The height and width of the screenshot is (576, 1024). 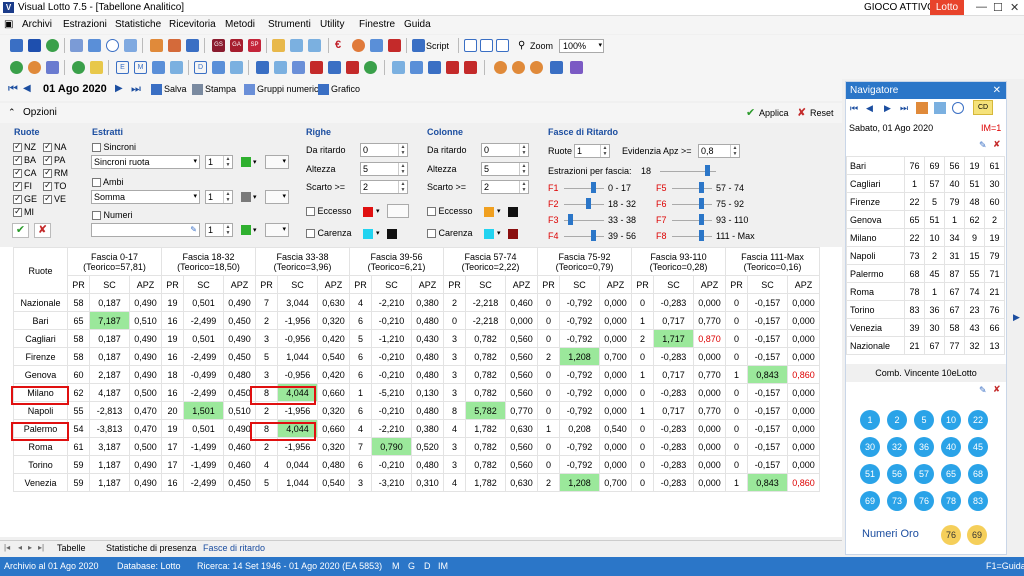 I want to click on reset-x-icon: ✘, so click(x=801, y=112).